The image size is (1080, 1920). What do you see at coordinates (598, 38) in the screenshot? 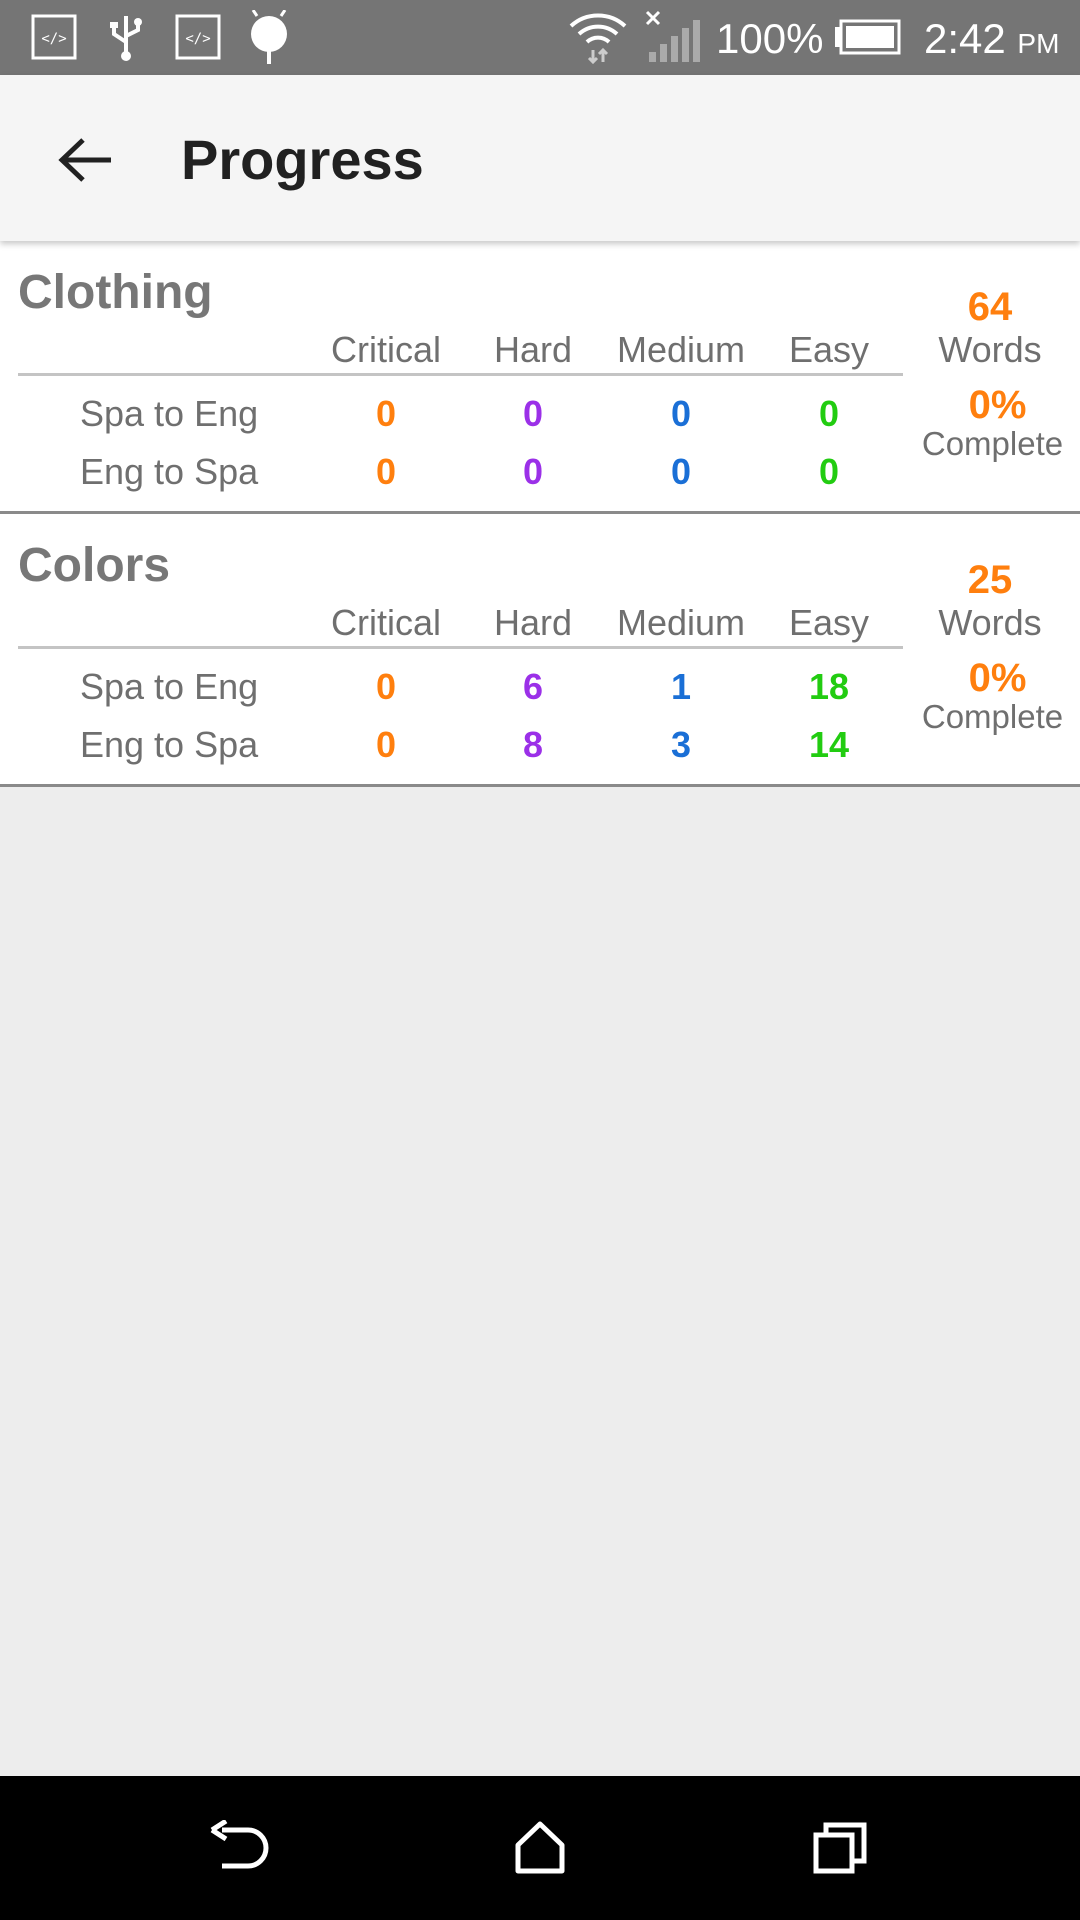
I see `wifi-icon` at bounding box center [598, 38].